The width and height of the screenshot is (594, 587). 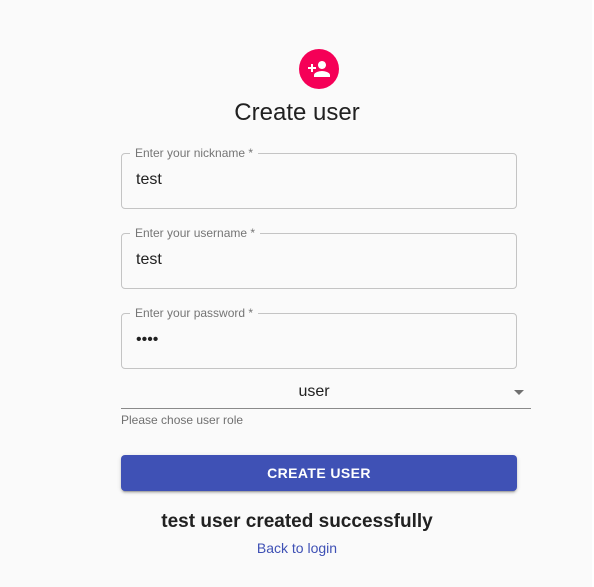 I want to click on role-select: user, so click(x=326, y=393).